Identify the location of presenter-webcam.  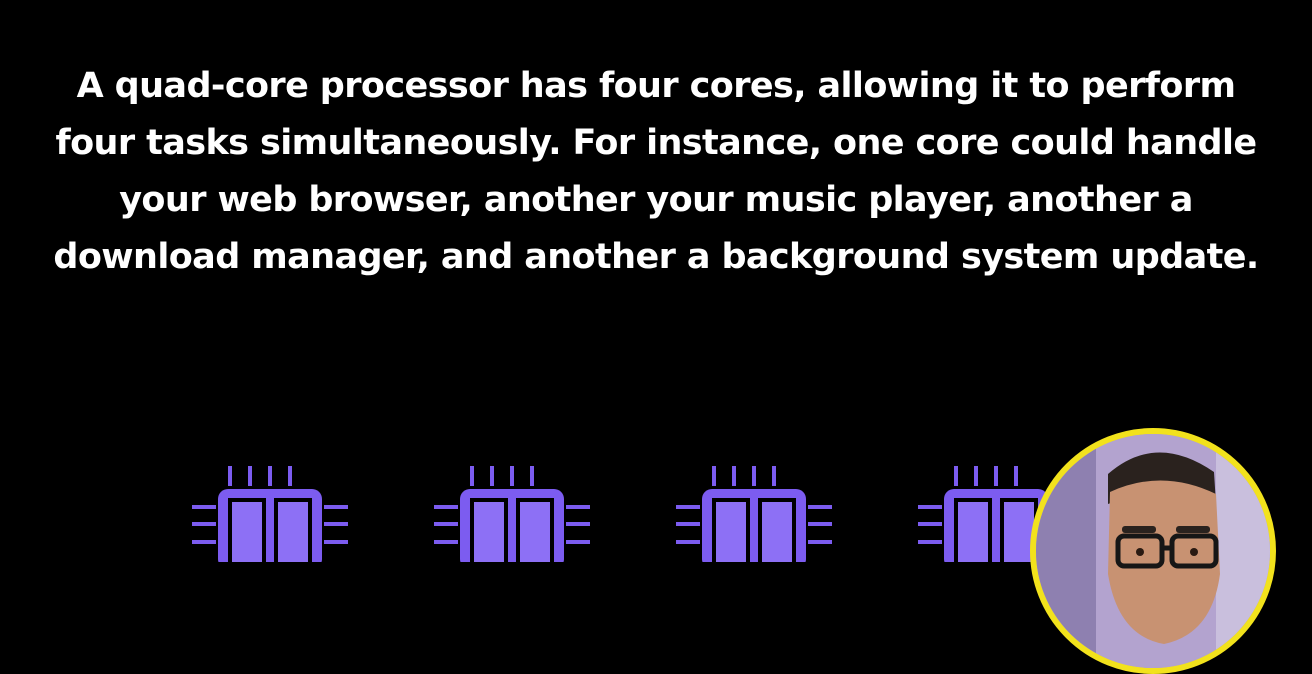
(1153, 551).